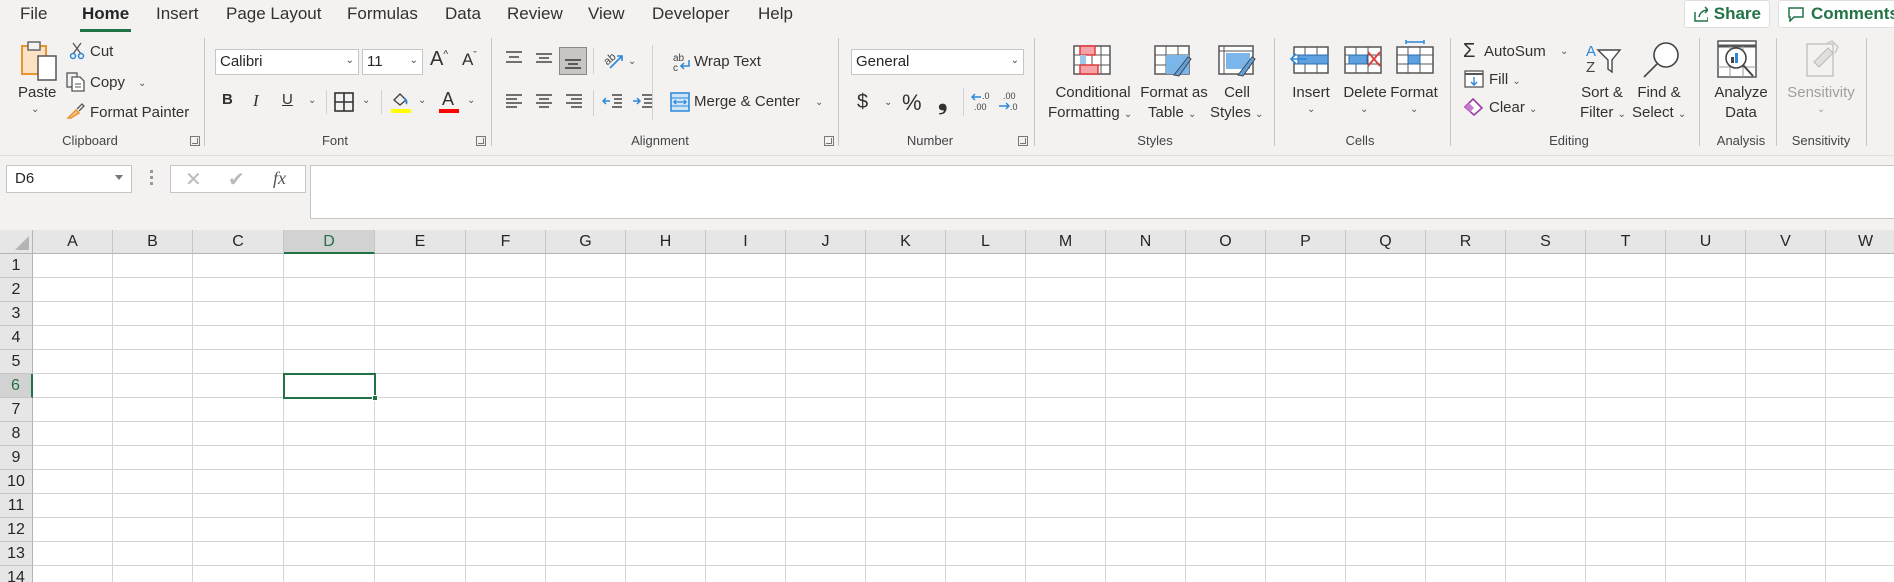 The image size is (1894, 582). Describe the element at coordinates (16, 506) in the screenshot. I see `row-header-11: 11` at that location.